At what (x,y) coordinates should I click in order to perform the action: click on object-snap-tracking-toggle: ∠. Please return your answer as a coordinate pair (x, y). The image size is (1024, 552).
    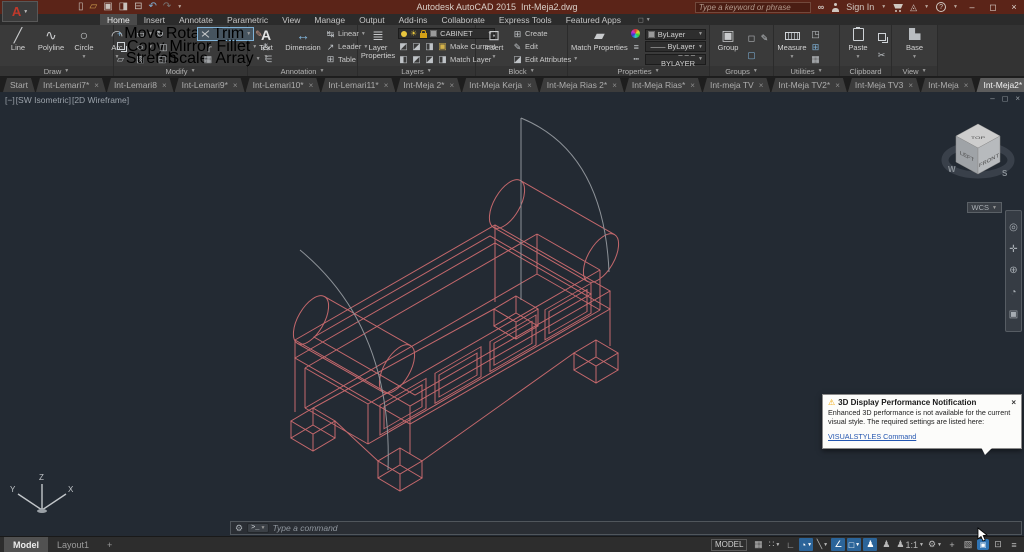
    Looking at the image, I should click on (838, 544).